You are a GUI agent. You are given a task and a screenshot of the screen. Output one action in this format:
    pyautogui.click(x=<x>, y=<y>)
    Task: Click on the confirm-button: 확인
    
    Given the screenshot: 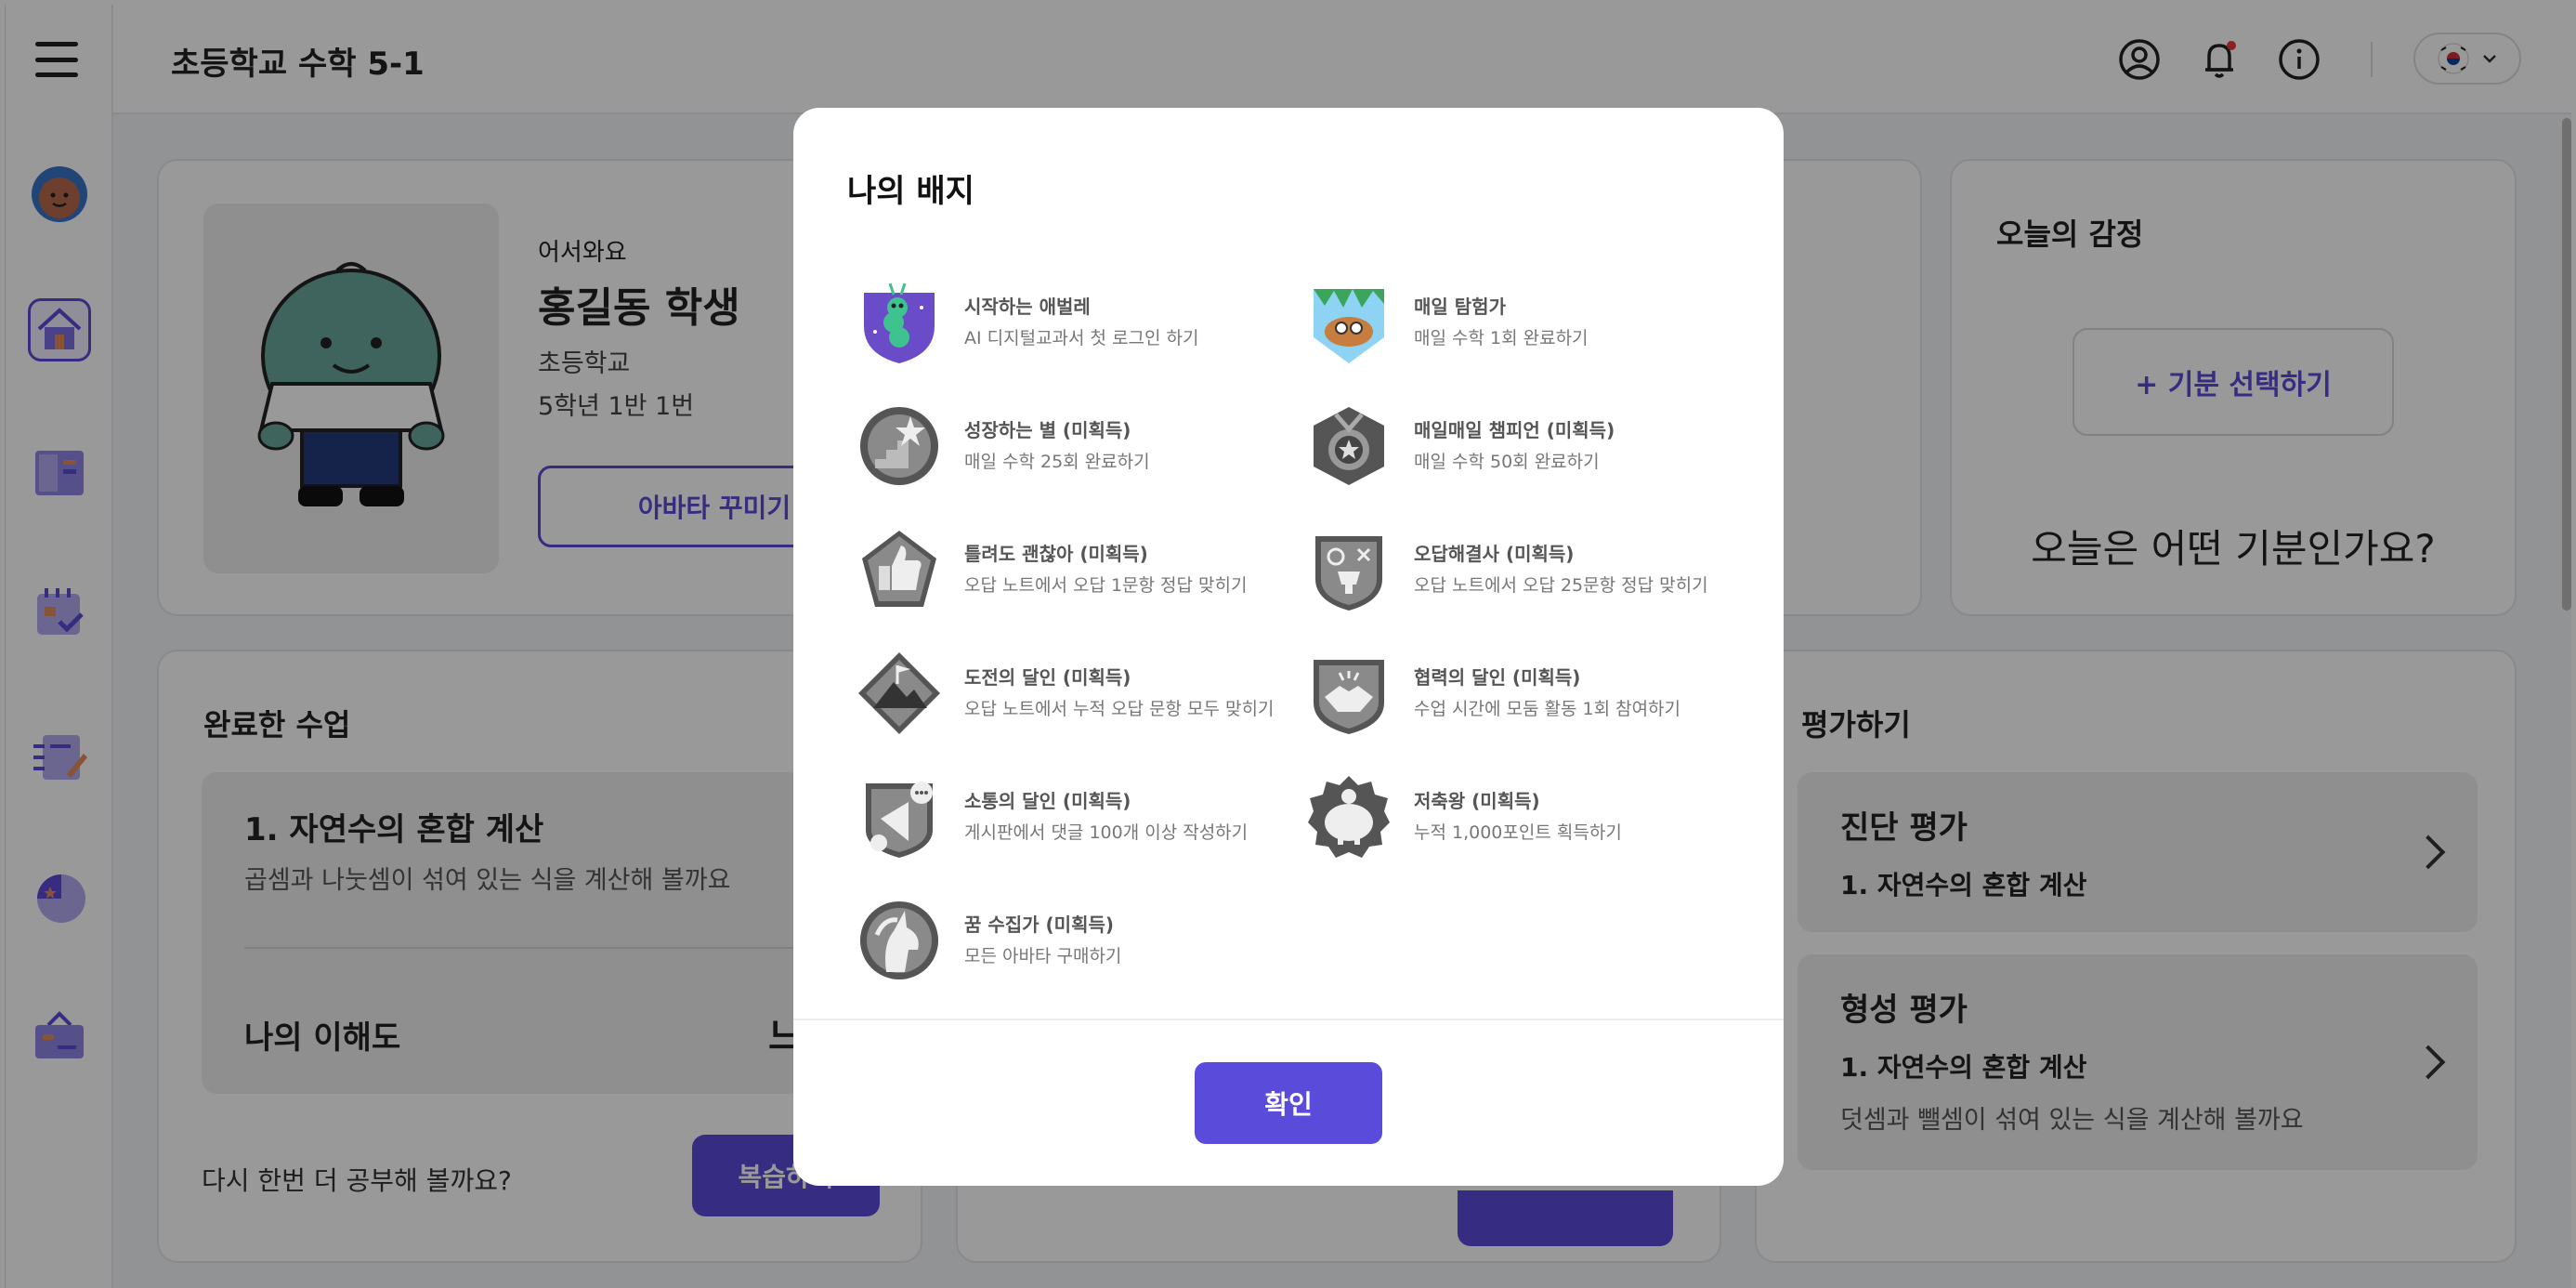 What is the action you would take?
    pyautogui.click(x=1289, y=1103)
    